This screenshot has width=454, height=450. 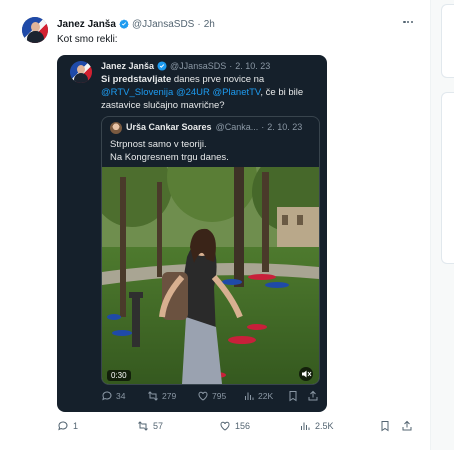 I want to click on quoted-reply-button: 34, so click(x=113, y=396).